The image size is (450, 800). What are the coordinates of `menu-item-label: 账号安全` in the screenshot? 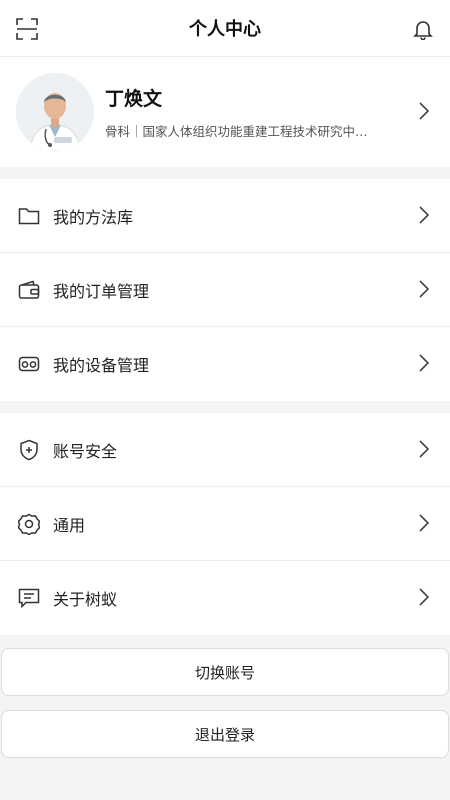 It's located at (85, 451).